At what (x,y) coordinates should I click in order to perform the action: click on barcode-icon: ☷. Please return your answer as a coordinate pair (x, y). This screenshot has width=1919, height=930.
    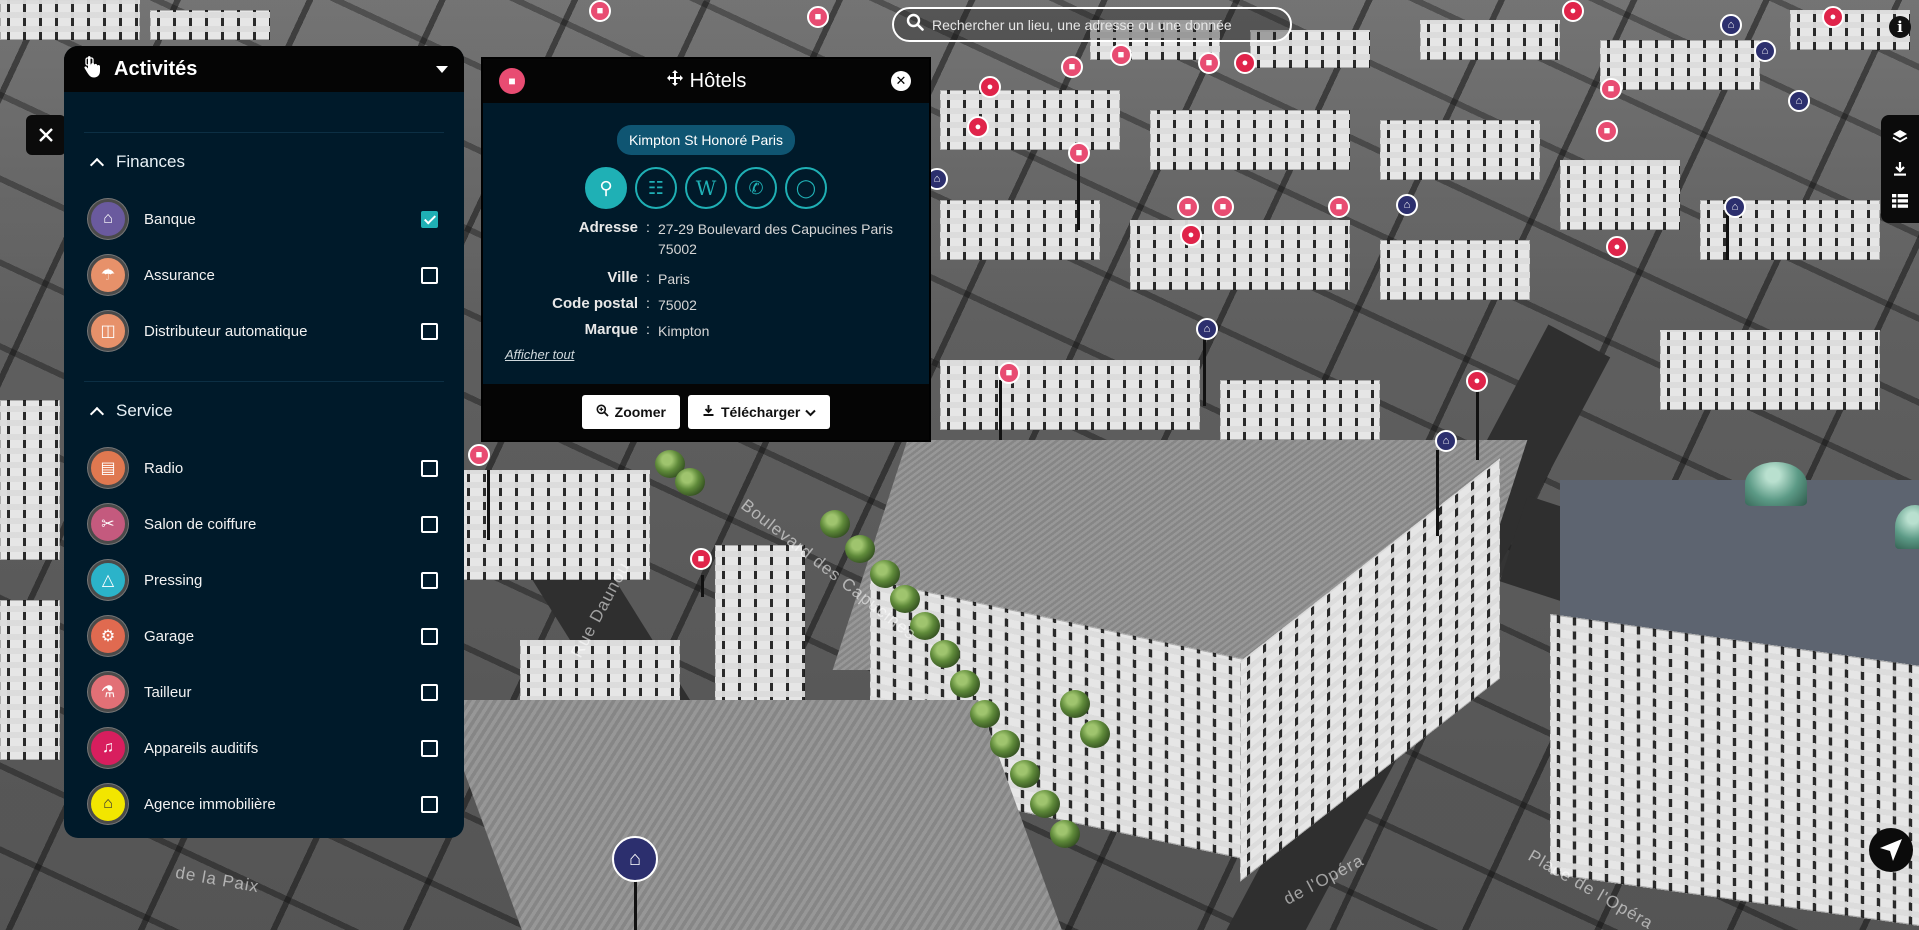
    Looking at the image, I should click on (656, 188).